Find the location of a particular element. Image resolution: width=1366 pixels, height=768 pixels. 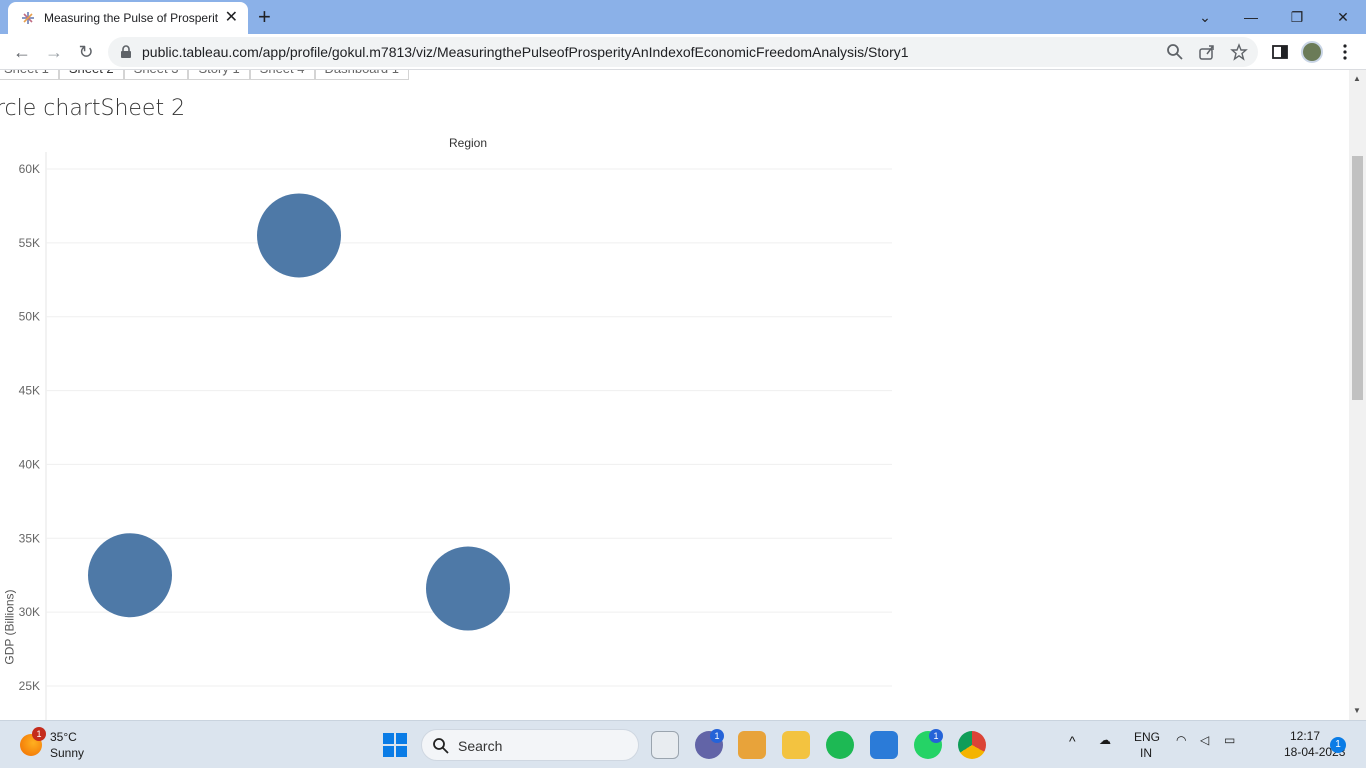

y-tick-label: 25K is located at coordinates (29, 686).